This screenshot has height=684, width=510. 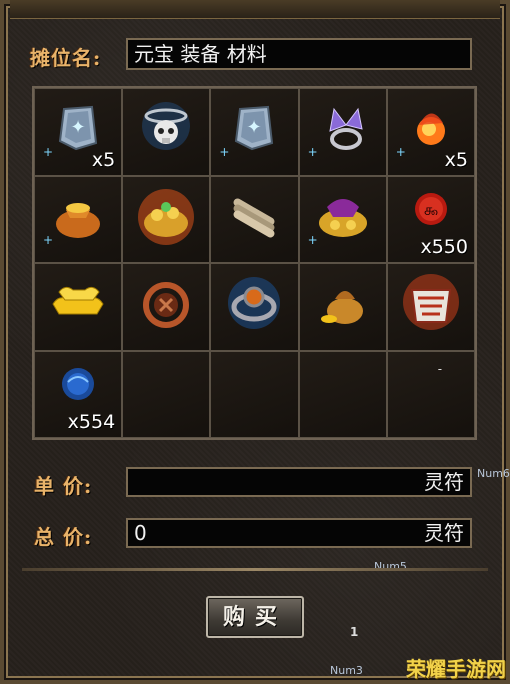 I want to click on unit-price-field: 灵符, so click(x=299, y=482).